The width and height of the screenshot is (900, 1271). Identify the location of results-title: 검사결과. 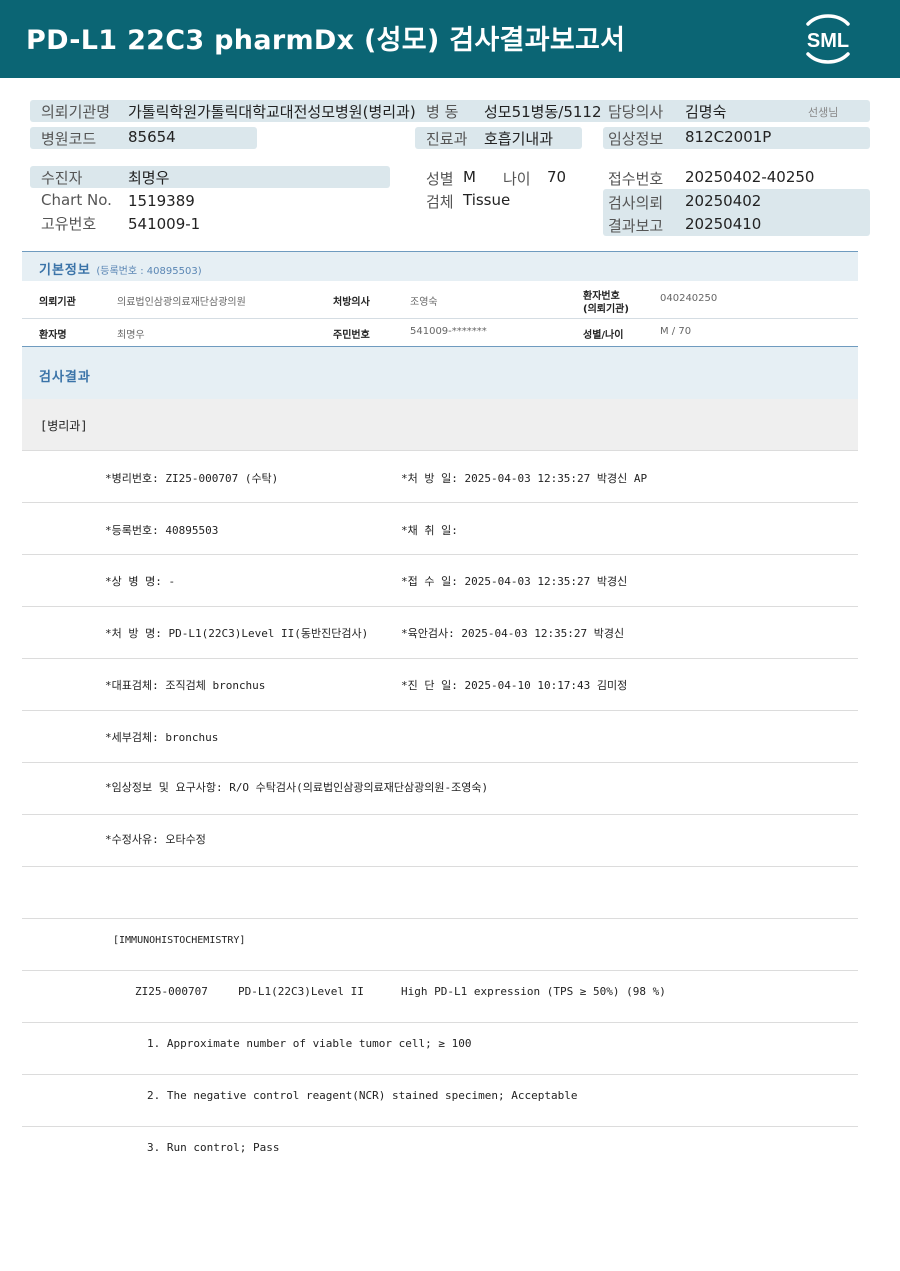
(65, 377).